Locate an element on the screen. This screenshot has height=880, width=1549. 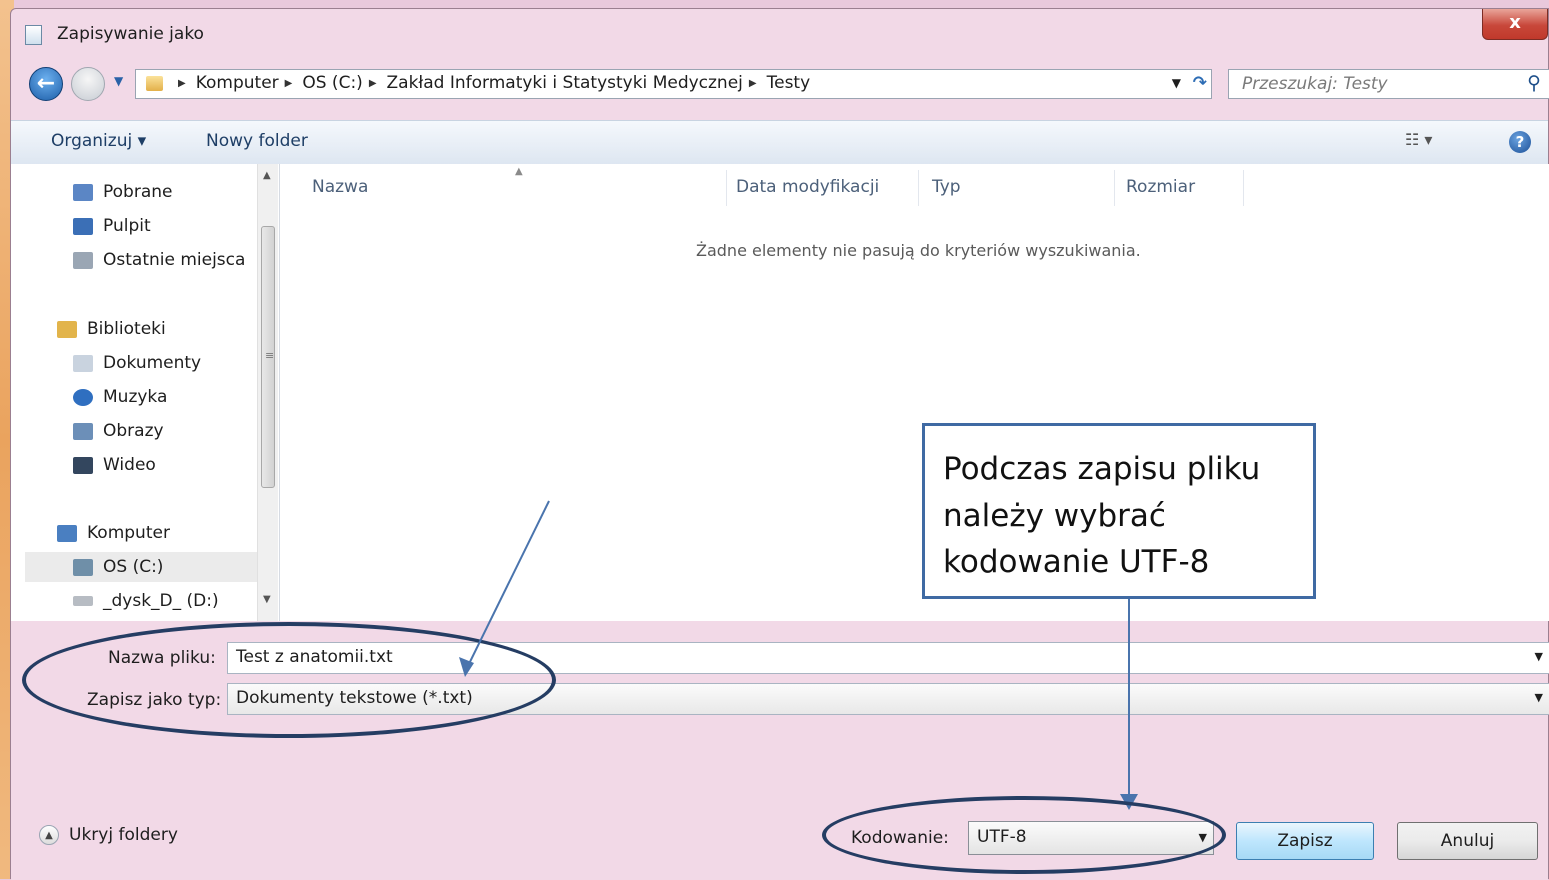
cancel-button: Anuluj is located at coordinates (1467, 841).